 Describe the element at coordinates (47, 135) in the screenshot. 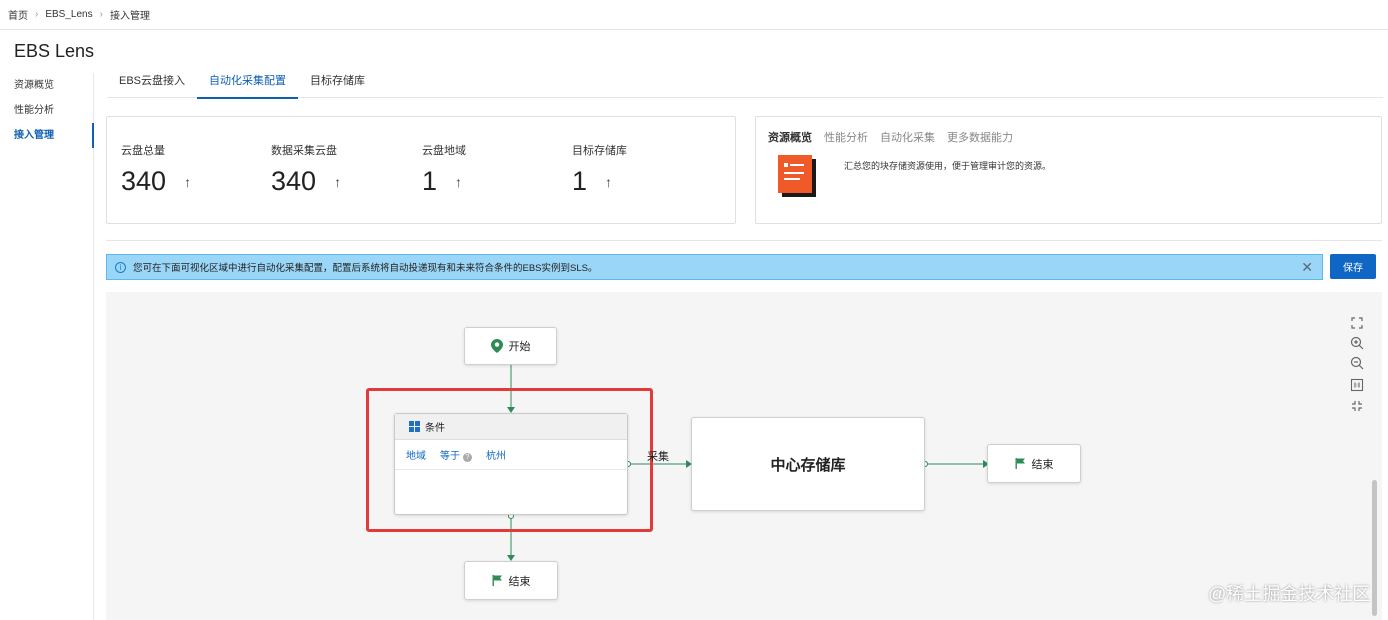

I see `sidebar-item-access-management: 接入管理` at that location.